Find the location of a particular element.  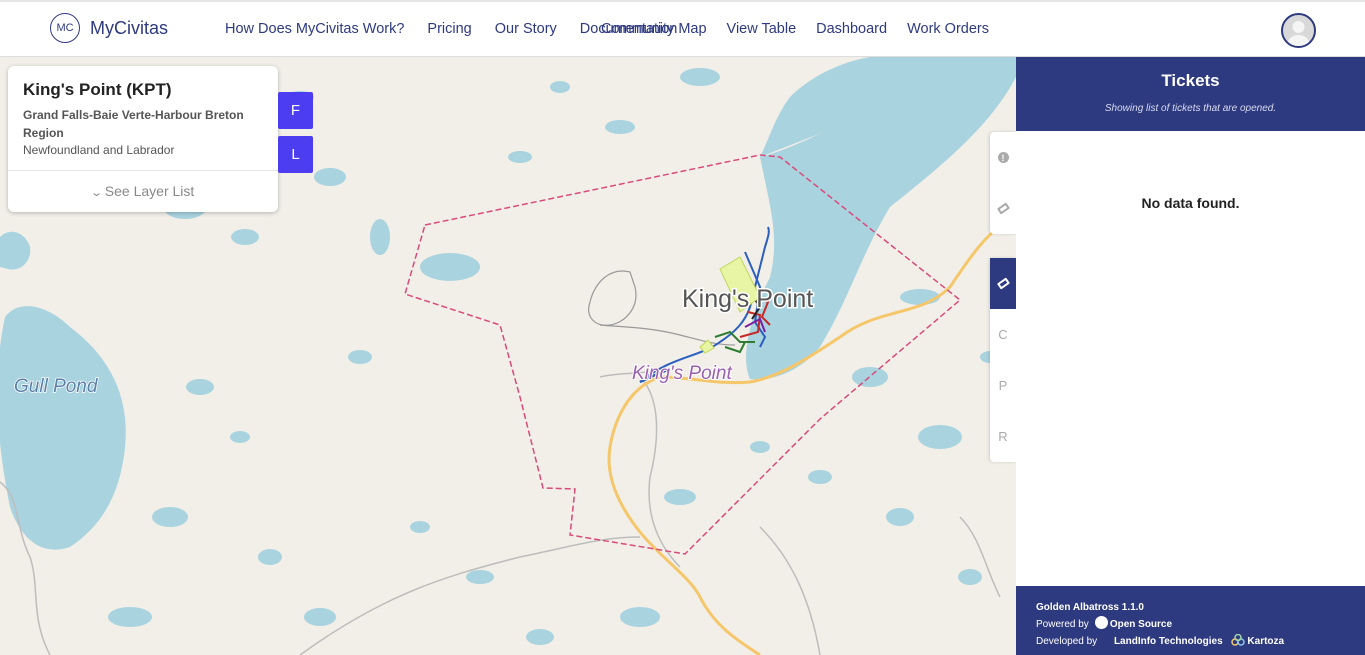

tool-tickets is located at coordinates (1003, 283).